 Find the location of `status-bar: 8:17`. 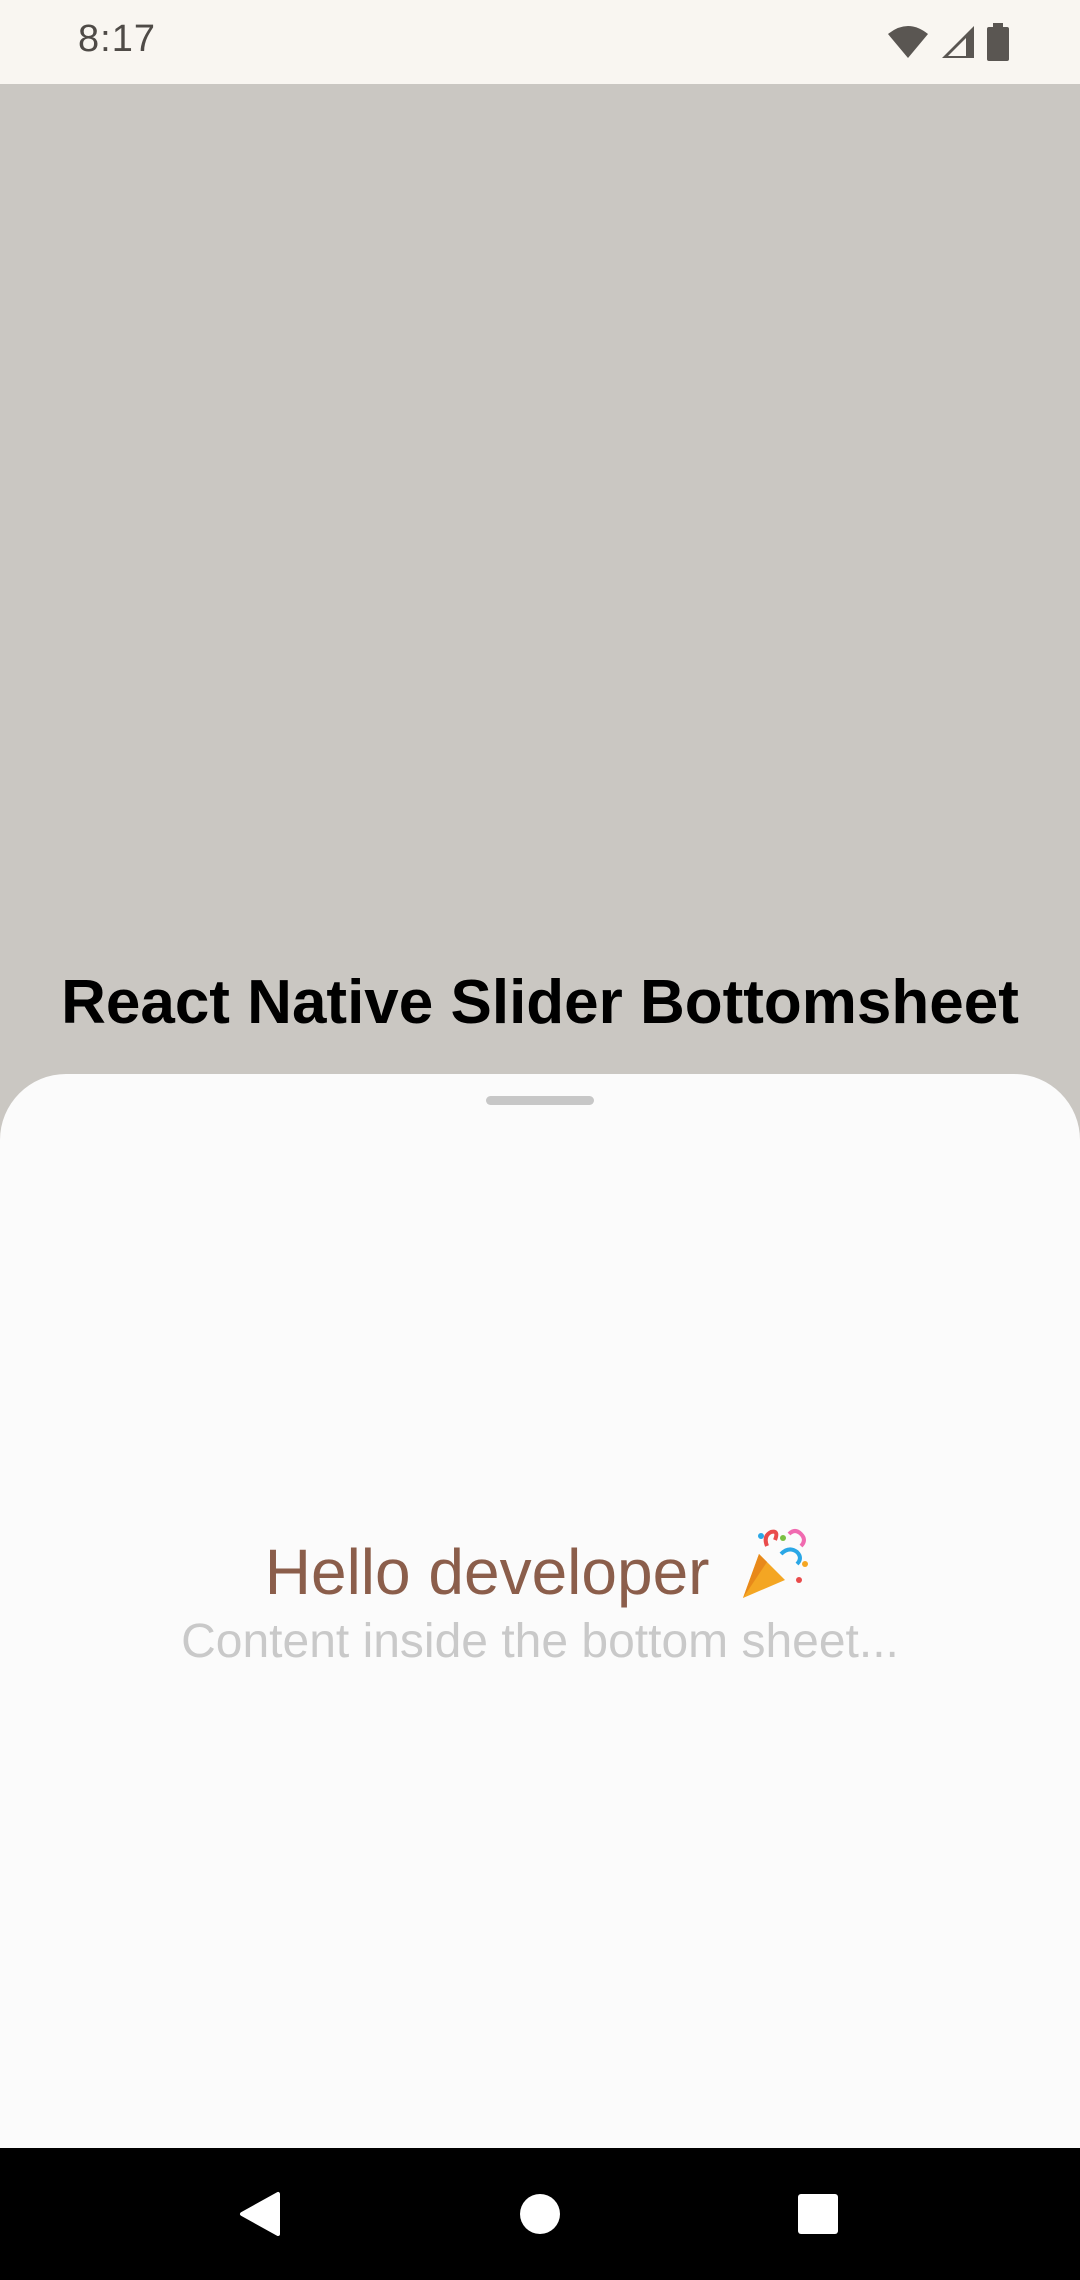

status-bar: 8:17 is located at coordinates (540, 42).